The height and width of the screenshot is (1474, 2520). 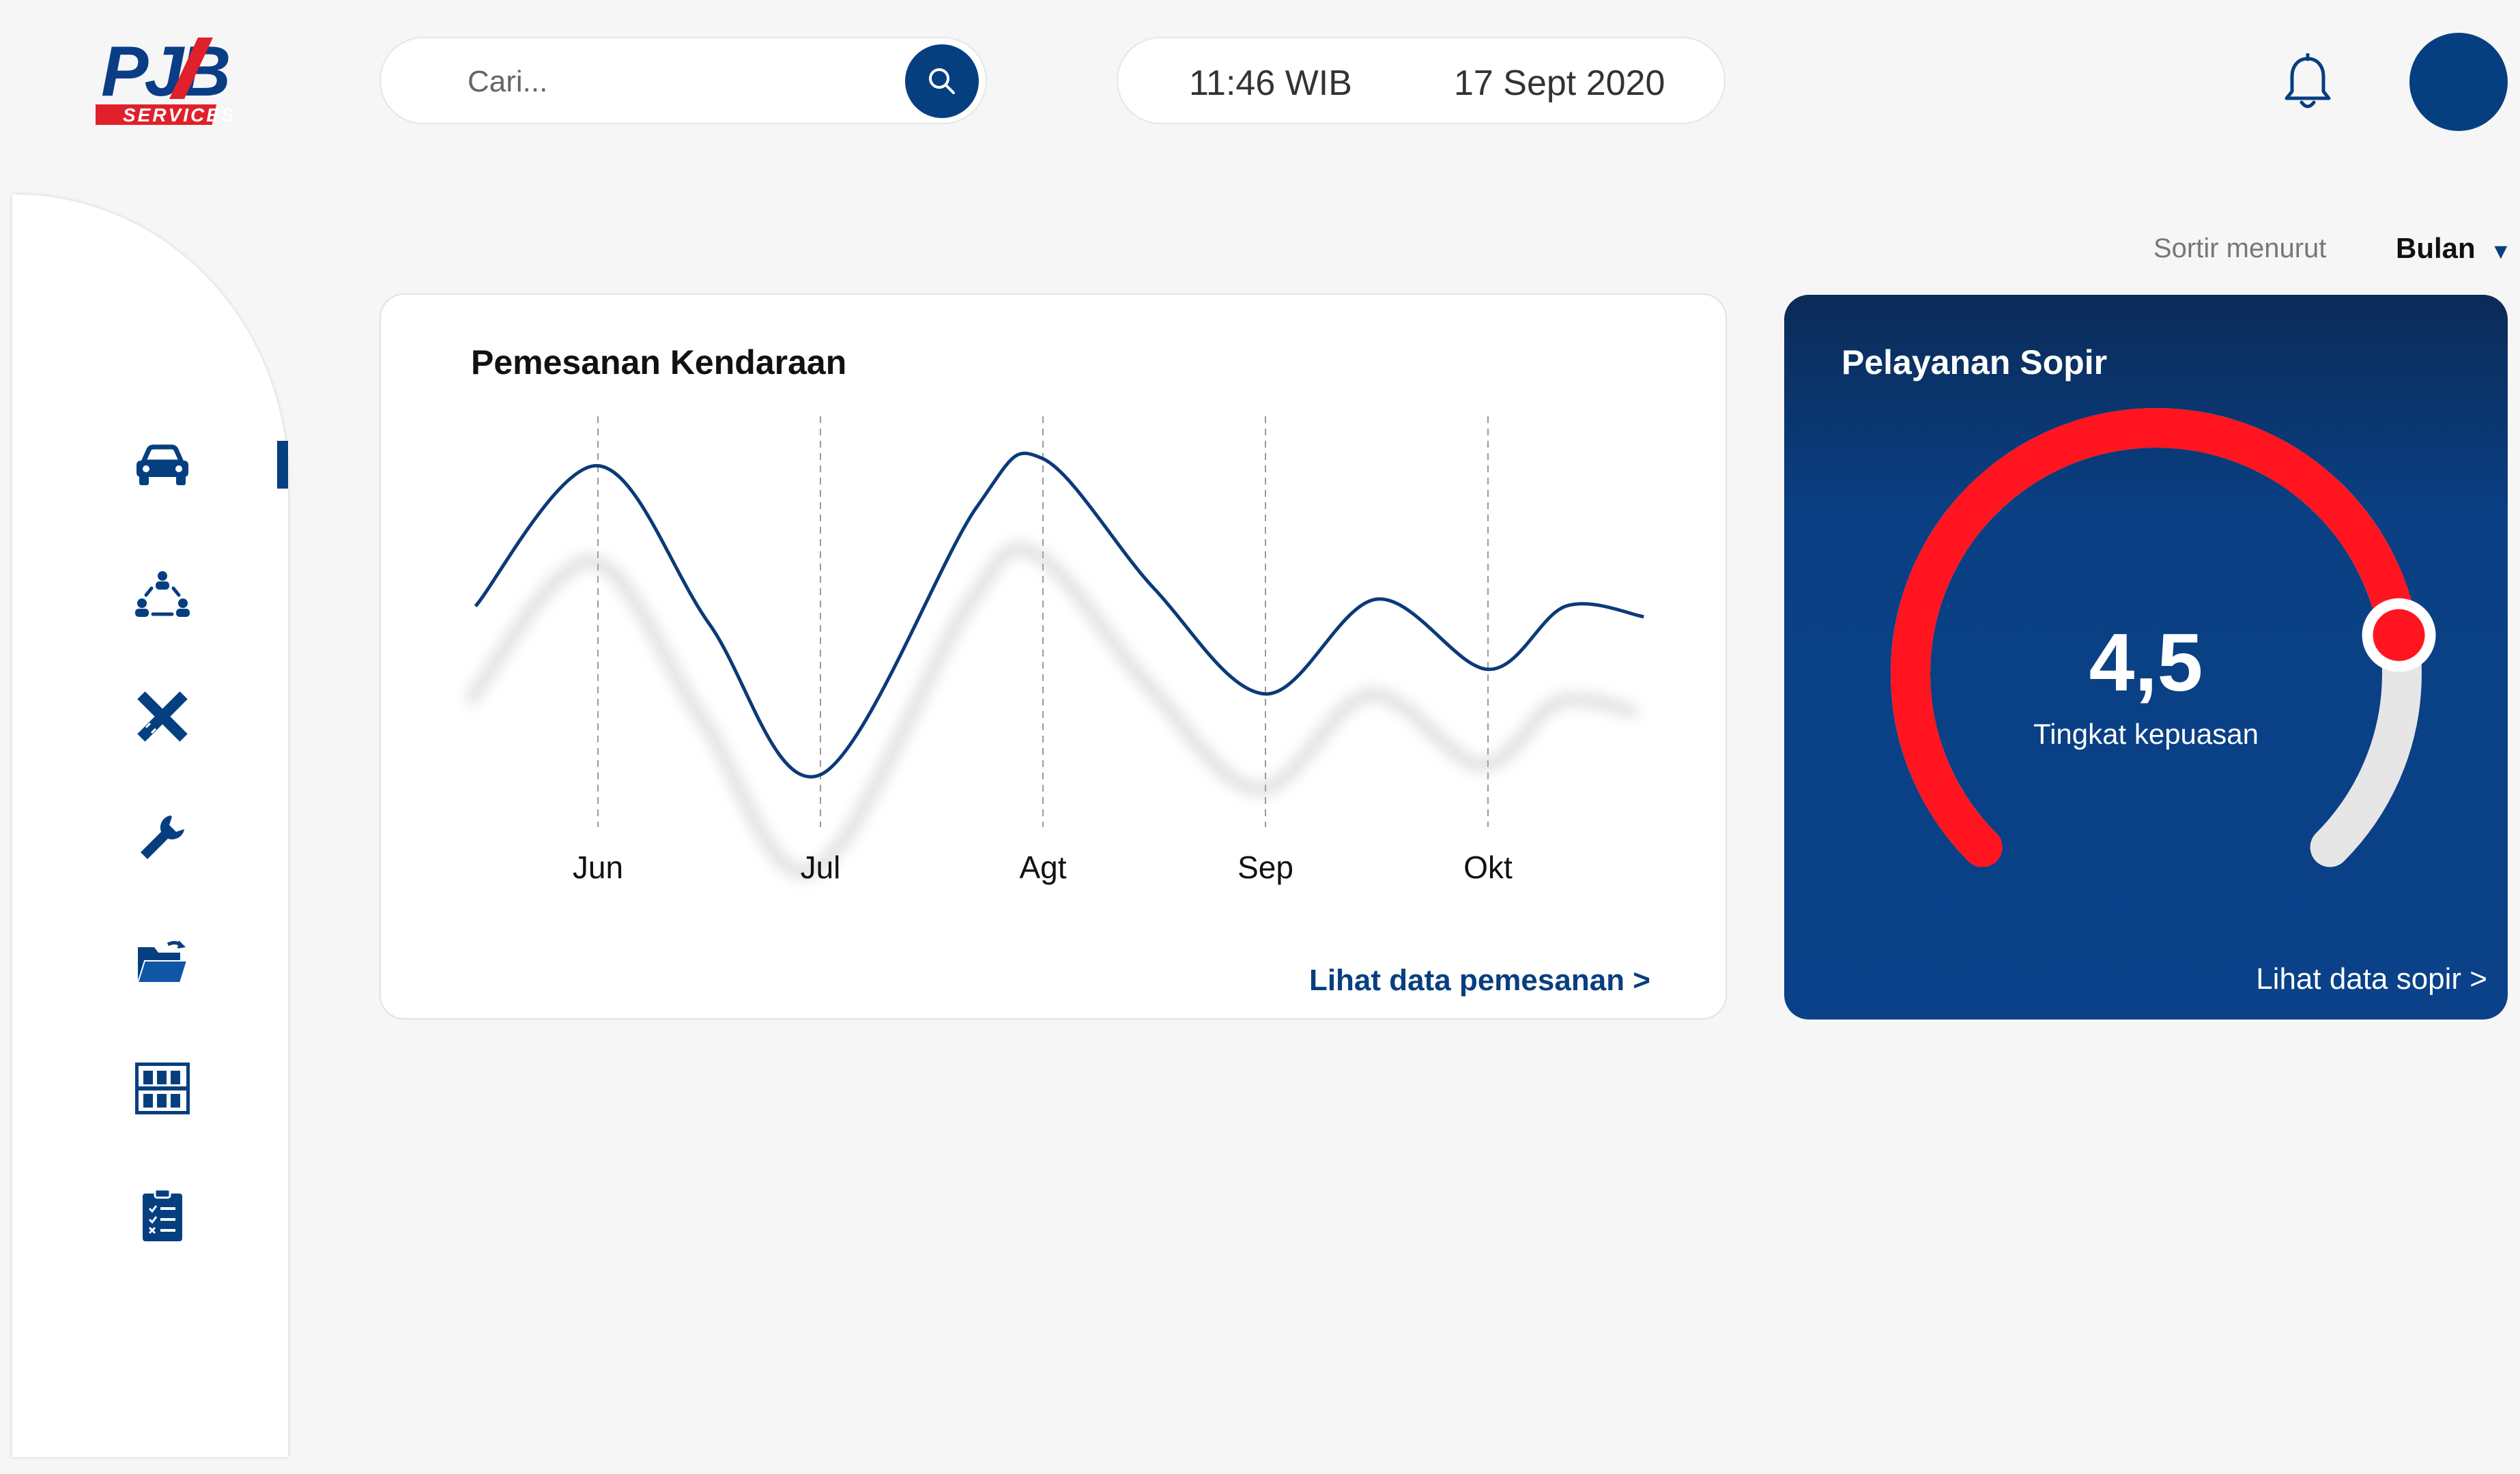 I want to click on current-date: 17 Sept 2020, so click(x=1559, y=83).